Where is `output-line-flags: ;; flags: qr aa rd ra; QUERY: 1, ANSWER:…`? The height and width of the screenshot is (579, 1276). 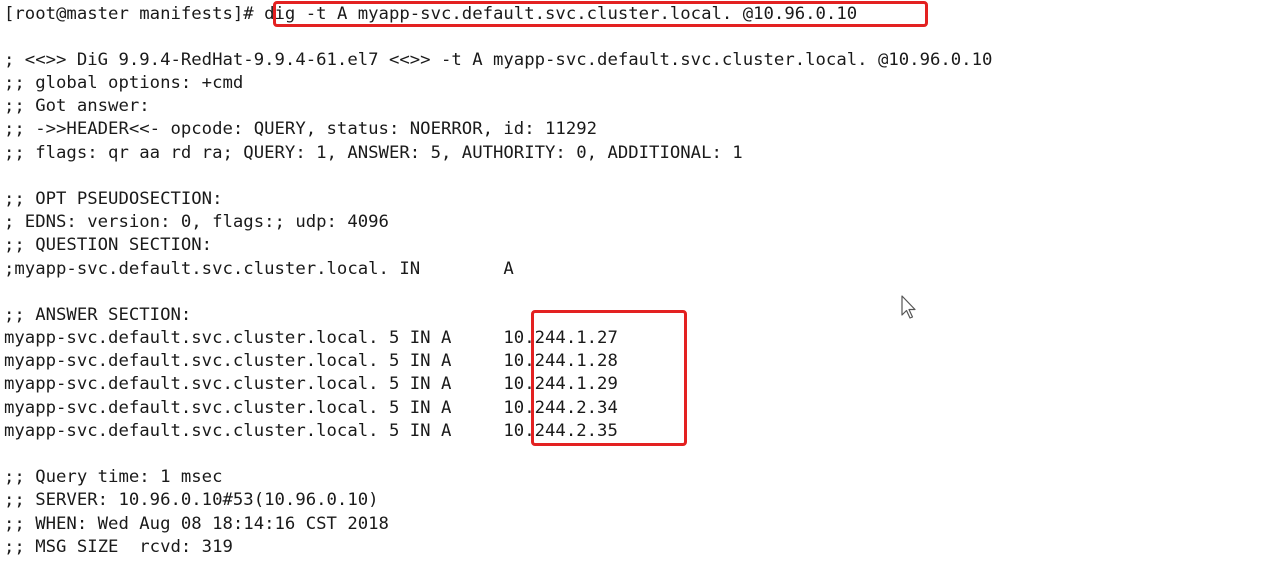 output-line-flags: ;; flags: qr aa rd ra; QUERY: 1, ANSWER:… is located at coordinates (373, 153).